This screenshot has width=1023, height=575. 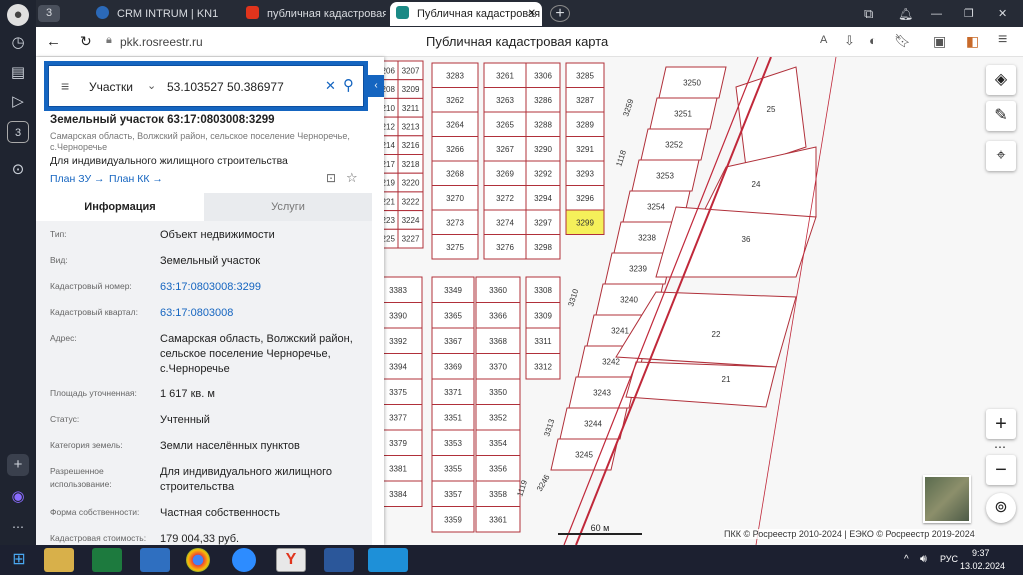 What do you see at coordinates (543, 75) in the screenshot?
I see `parcel-3306: 3306` at bounding box center [543, 75].